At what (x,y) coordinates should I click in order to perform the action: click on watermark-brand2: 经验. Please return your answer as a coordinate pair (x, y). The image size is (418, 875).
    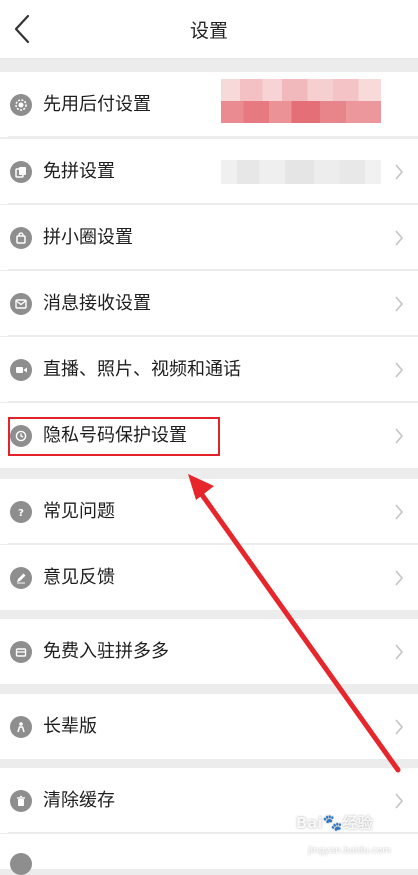
    Looking at the image, I should click on (357, 823).